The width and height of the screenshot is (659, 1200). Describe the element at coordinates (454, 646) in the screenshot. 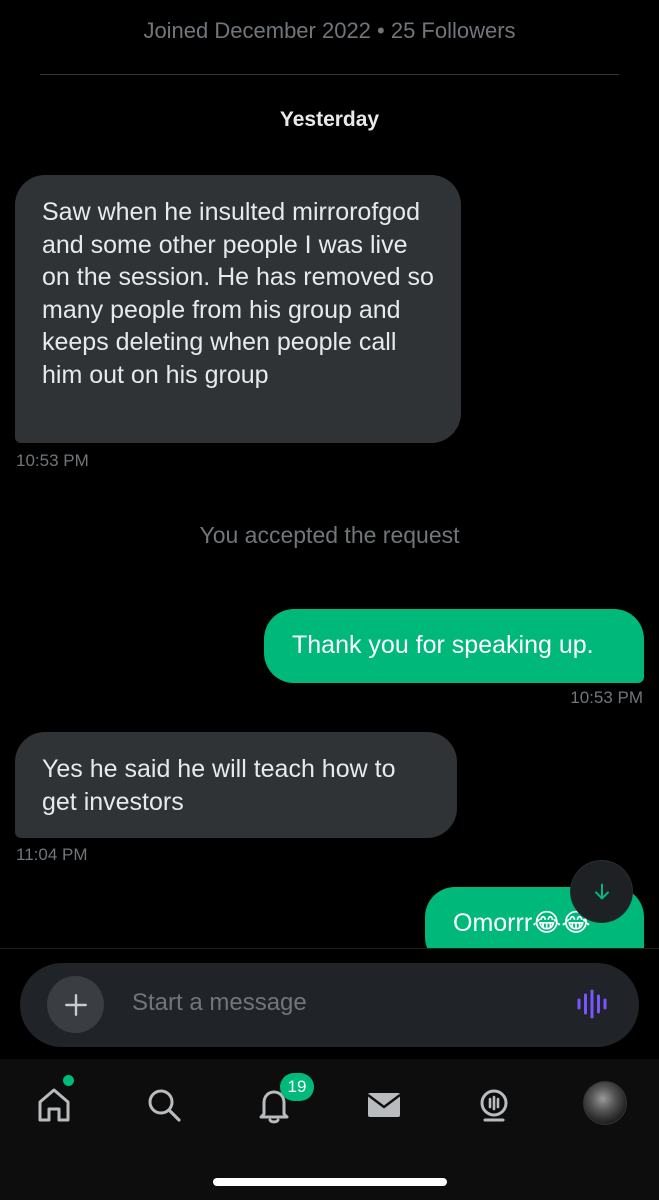

I see `message-bubble-outgoing: Thank you for speaking up.` at that location.